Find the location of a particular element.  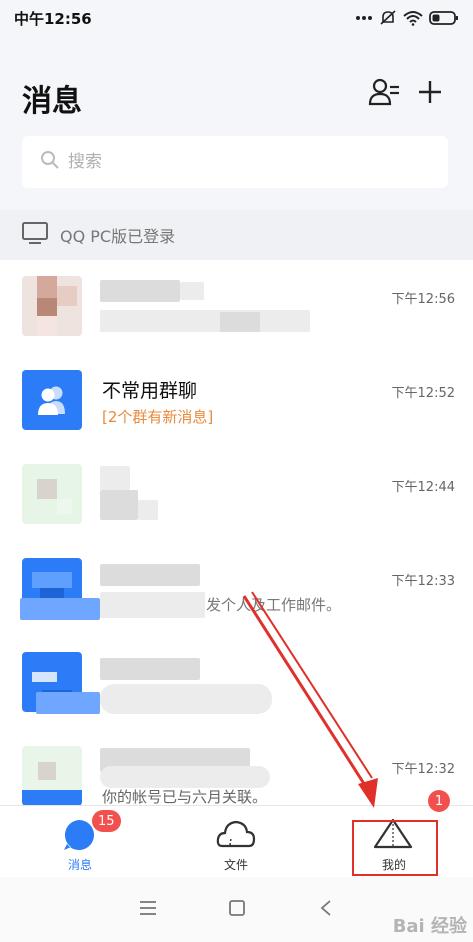

message-time: 下午12:52 is located at coordinates (423, 393).